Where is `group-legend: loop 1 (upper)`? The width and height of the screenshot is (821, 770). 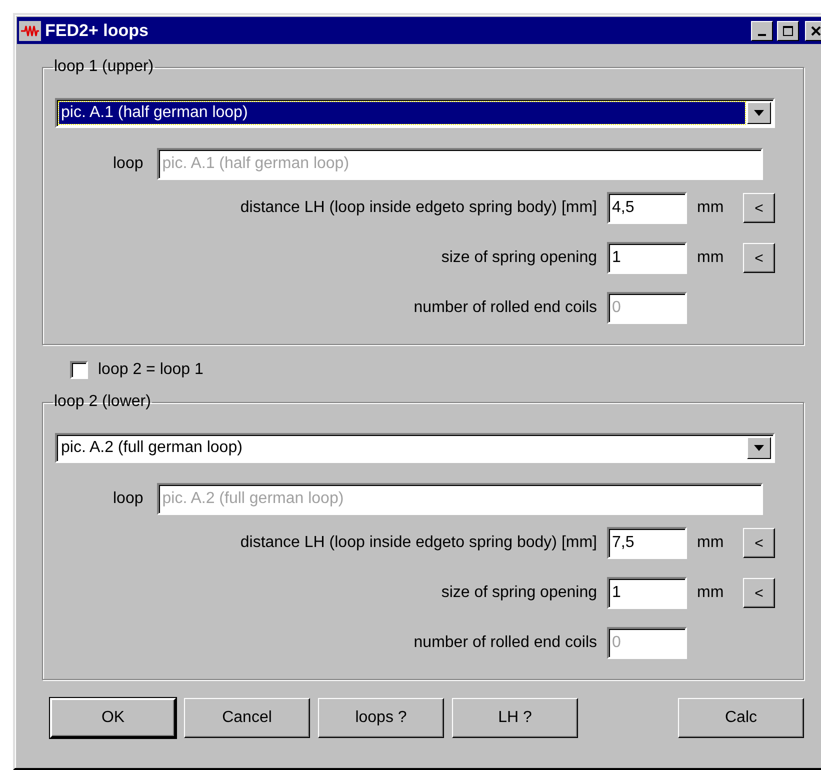 group-legend: loop 1 (upper) is located at coordinates (104, 67).